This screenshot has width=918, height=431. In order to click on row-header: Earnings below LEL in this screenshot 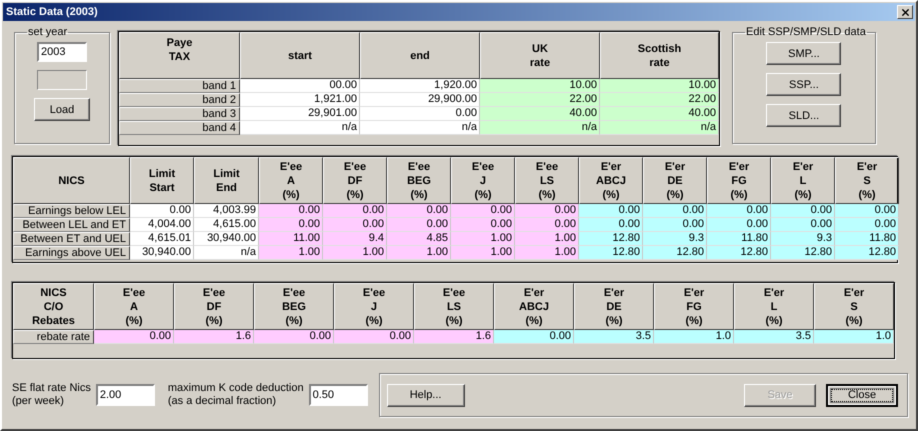, I will do `click(71, 211)`.